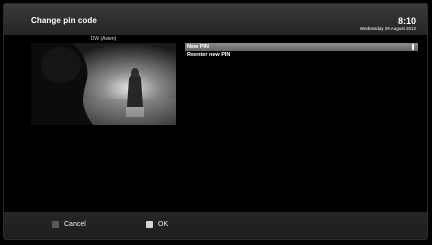  Describe the element at coordinates (163, 224) in the screenshot. I see `ok-label: OK` at that location.